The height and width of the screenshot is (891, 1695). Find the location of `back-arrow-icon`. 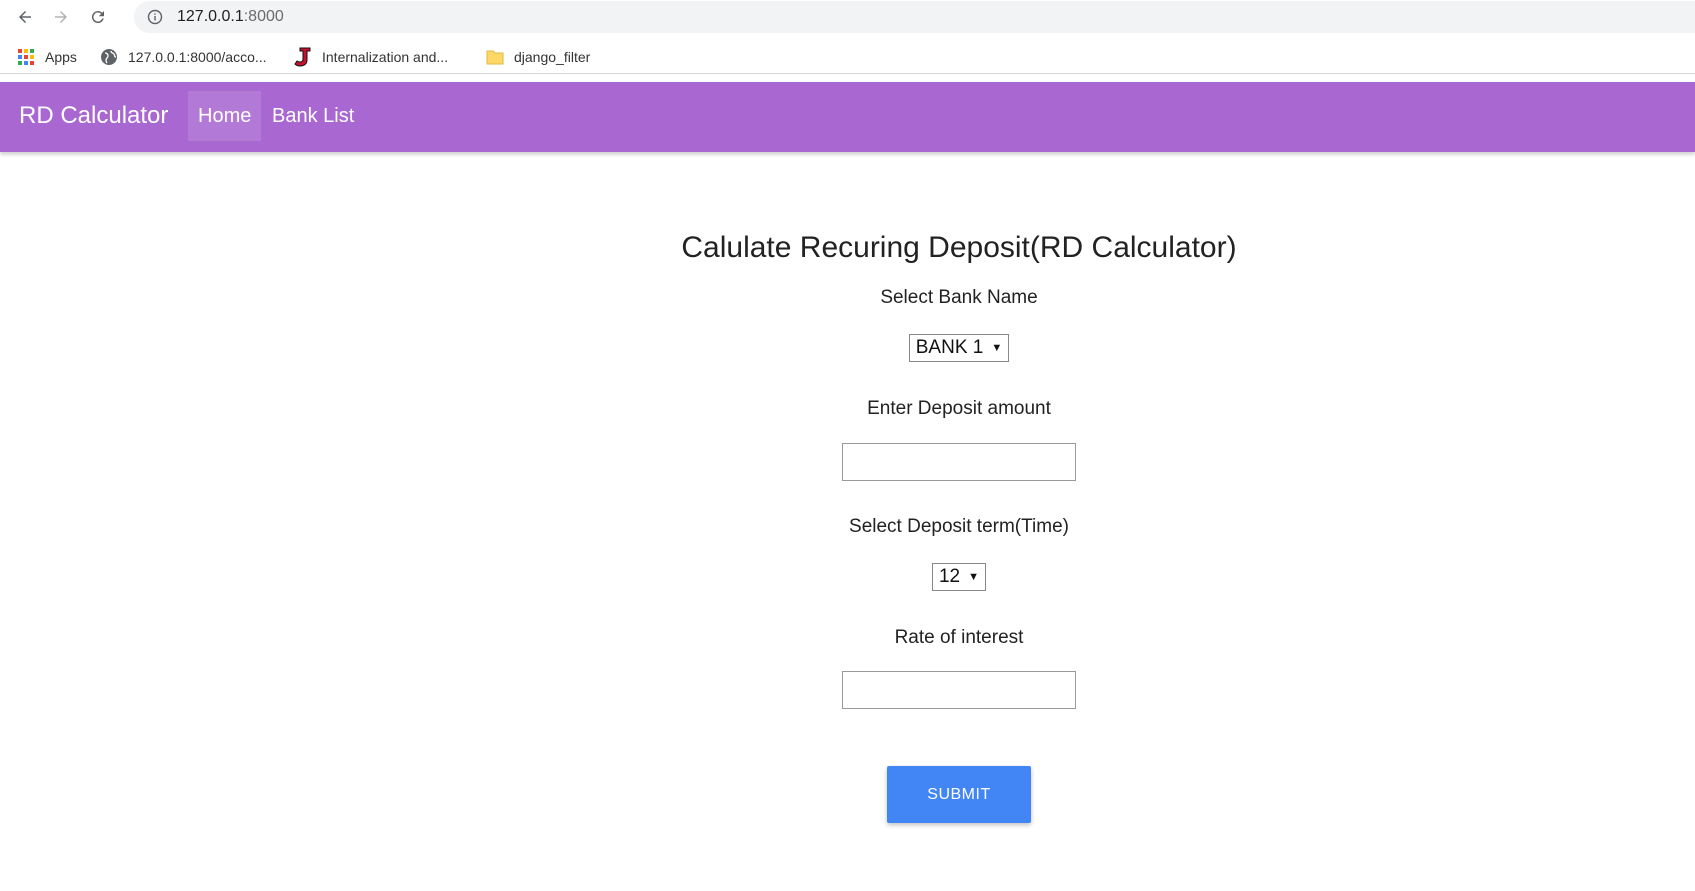

back-arrow-icon is located at coordinates (25, 17).